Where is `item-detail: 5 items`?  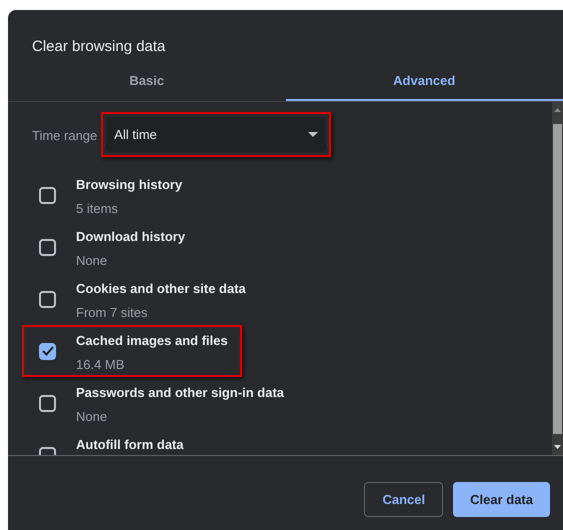
item-detail: 5 items is located at coordinates (97, 209).